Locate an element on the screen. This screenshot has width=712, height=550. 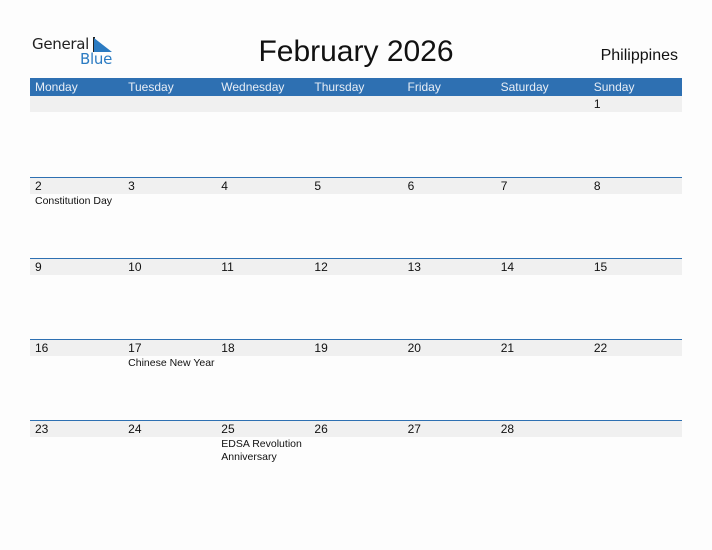
country-label: Philippines is located at coordinates (639, 55).